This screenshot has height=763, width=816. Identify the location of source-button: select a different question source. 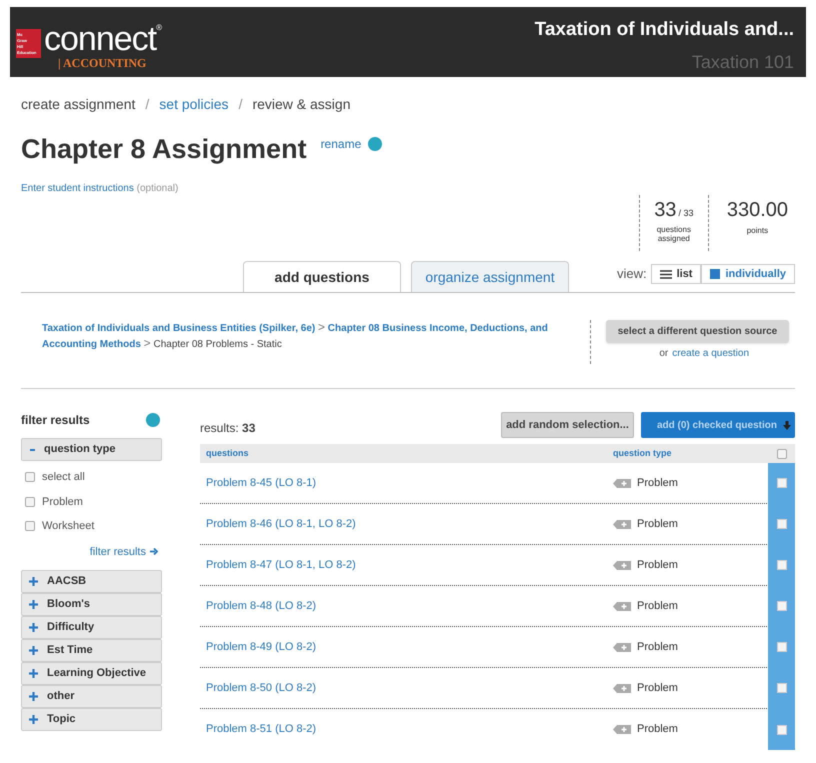
(697, 331).